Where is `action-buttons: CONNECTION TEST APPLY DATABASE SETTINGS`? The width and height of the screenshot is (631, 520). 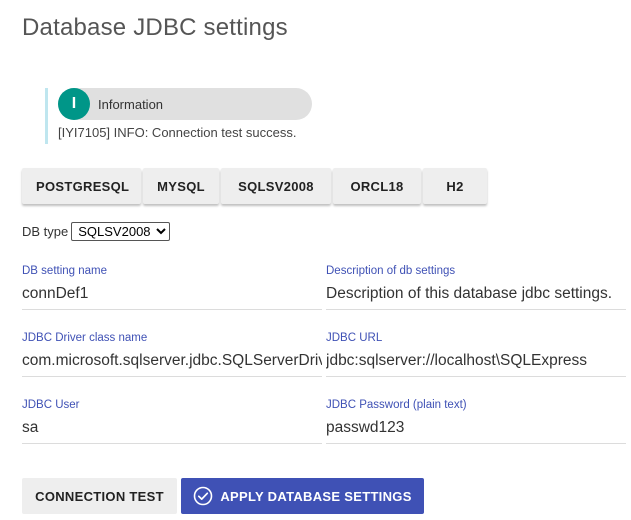
action-buttons: CONNECTION TEST APPLY DATABASE SETTINGS is located at coordinates (223, 496).